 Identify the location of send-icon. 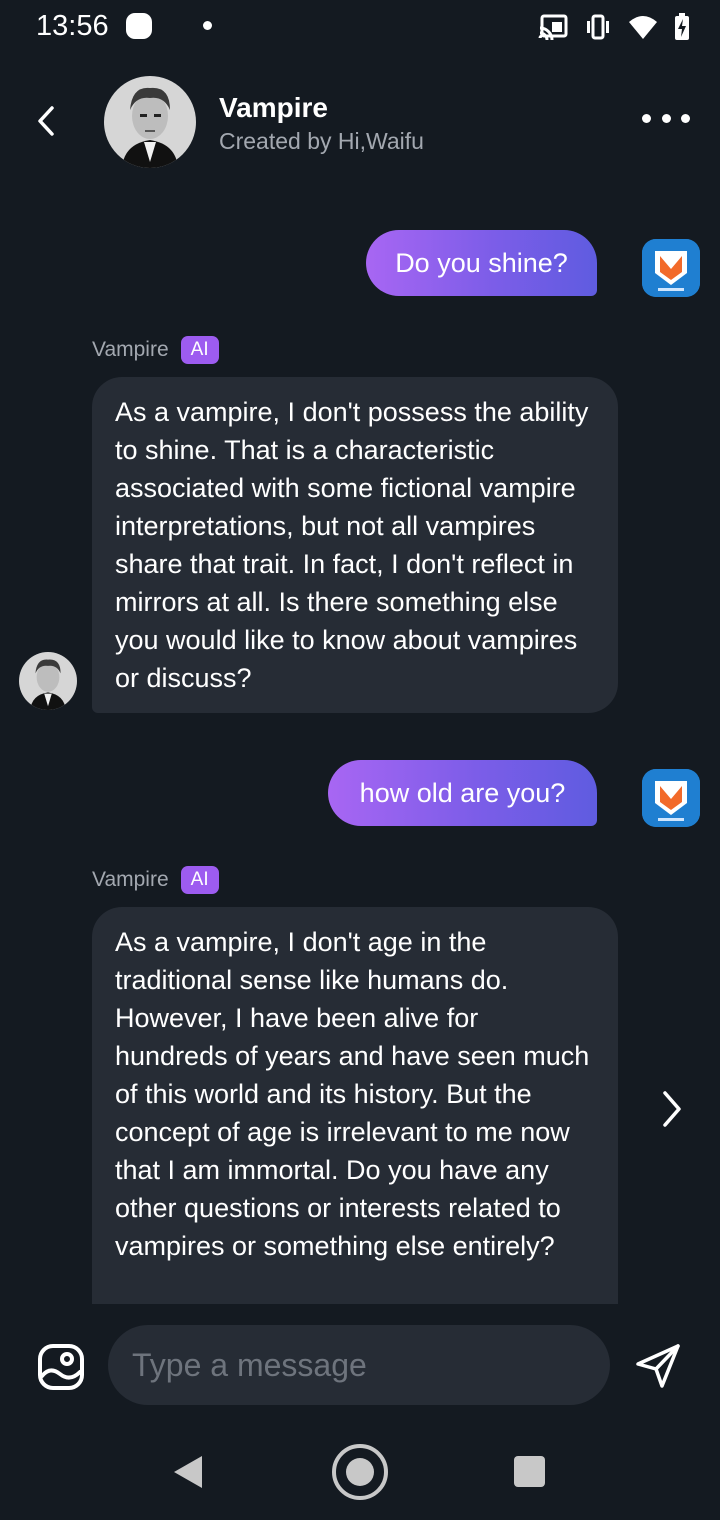
(658, 1366).